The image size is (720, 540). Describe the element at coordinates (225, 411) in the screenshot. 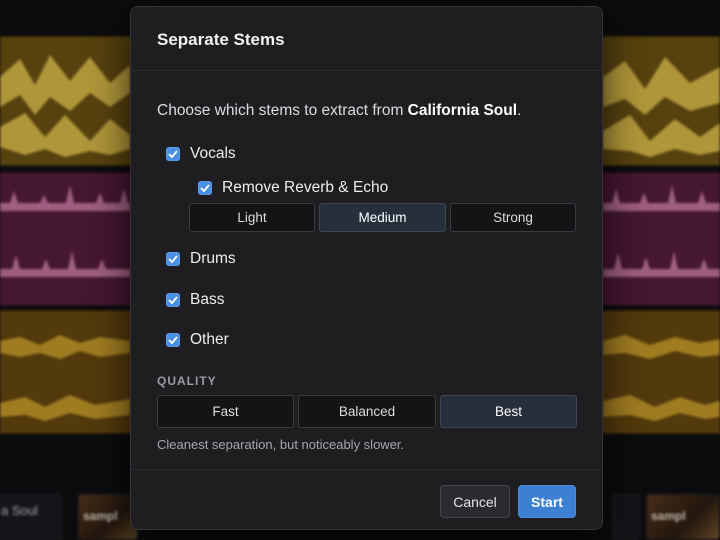

I see `quality-fast-button: Fast` at that location.